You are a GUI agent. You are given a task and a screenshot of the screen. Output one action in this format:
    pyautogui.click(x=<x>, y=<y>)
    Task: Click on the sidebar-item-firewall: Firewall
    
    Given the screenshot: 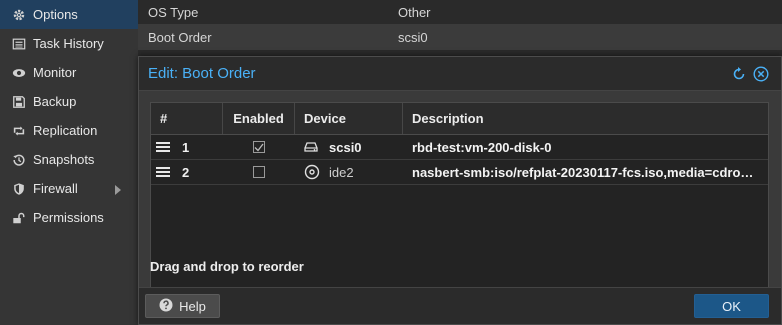 What is the action you would take?
    pyautogui.click(x=69, y=188)
    